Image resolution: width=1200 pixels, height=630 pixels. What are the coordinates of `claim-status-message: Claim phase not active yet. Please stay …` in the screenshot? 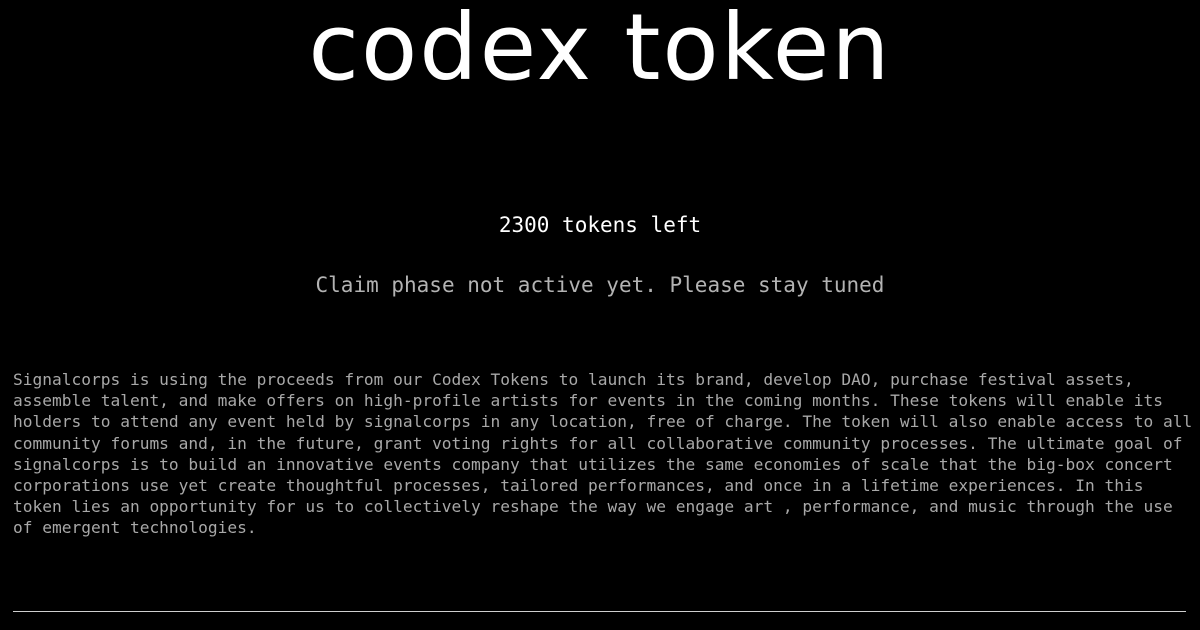 It's located at (600, 285).